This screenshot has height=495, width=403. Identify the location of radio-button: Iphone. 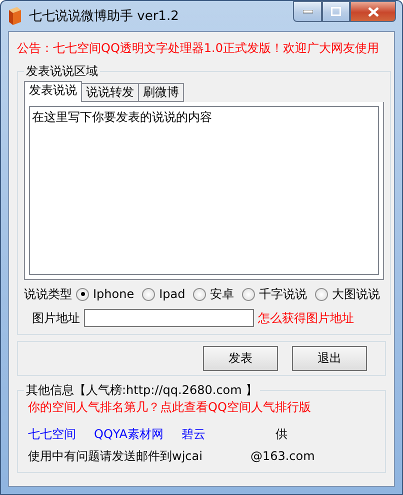
(105, 294).